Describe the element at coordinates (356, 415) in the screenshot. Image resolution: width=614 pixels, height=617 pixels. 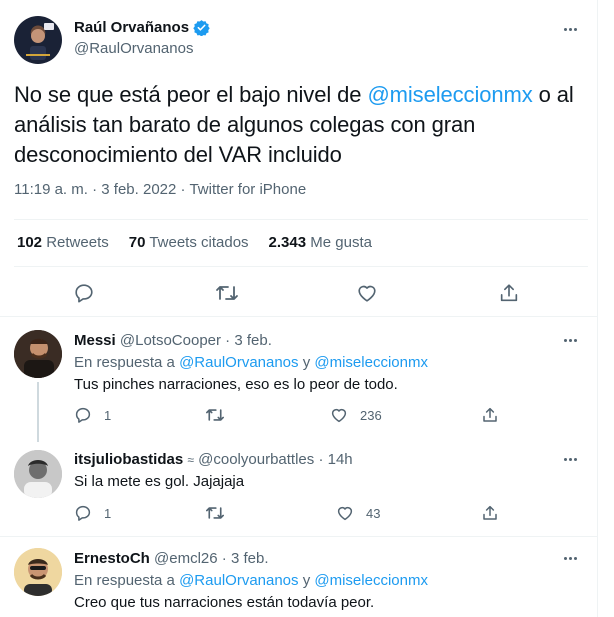
I see `like-button: 236` at that location.